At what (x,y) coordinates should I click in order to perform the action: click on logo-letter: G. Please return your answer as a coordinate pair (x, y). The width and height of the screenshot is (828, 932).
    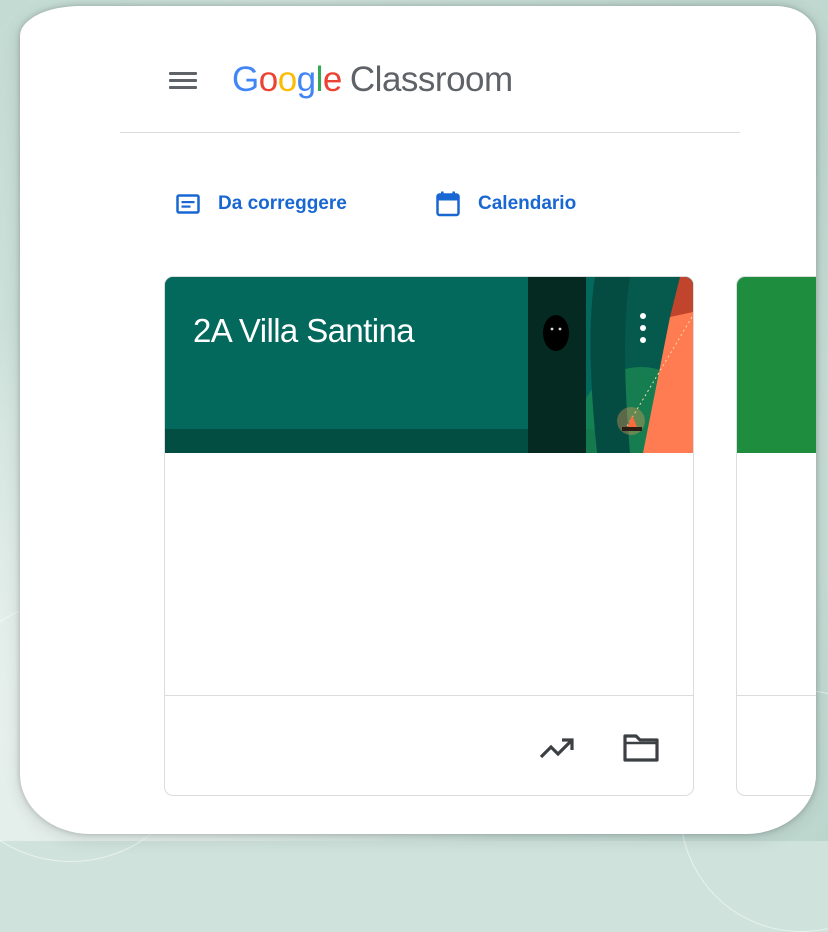
    Looking at the image, I should click on (245, 79).